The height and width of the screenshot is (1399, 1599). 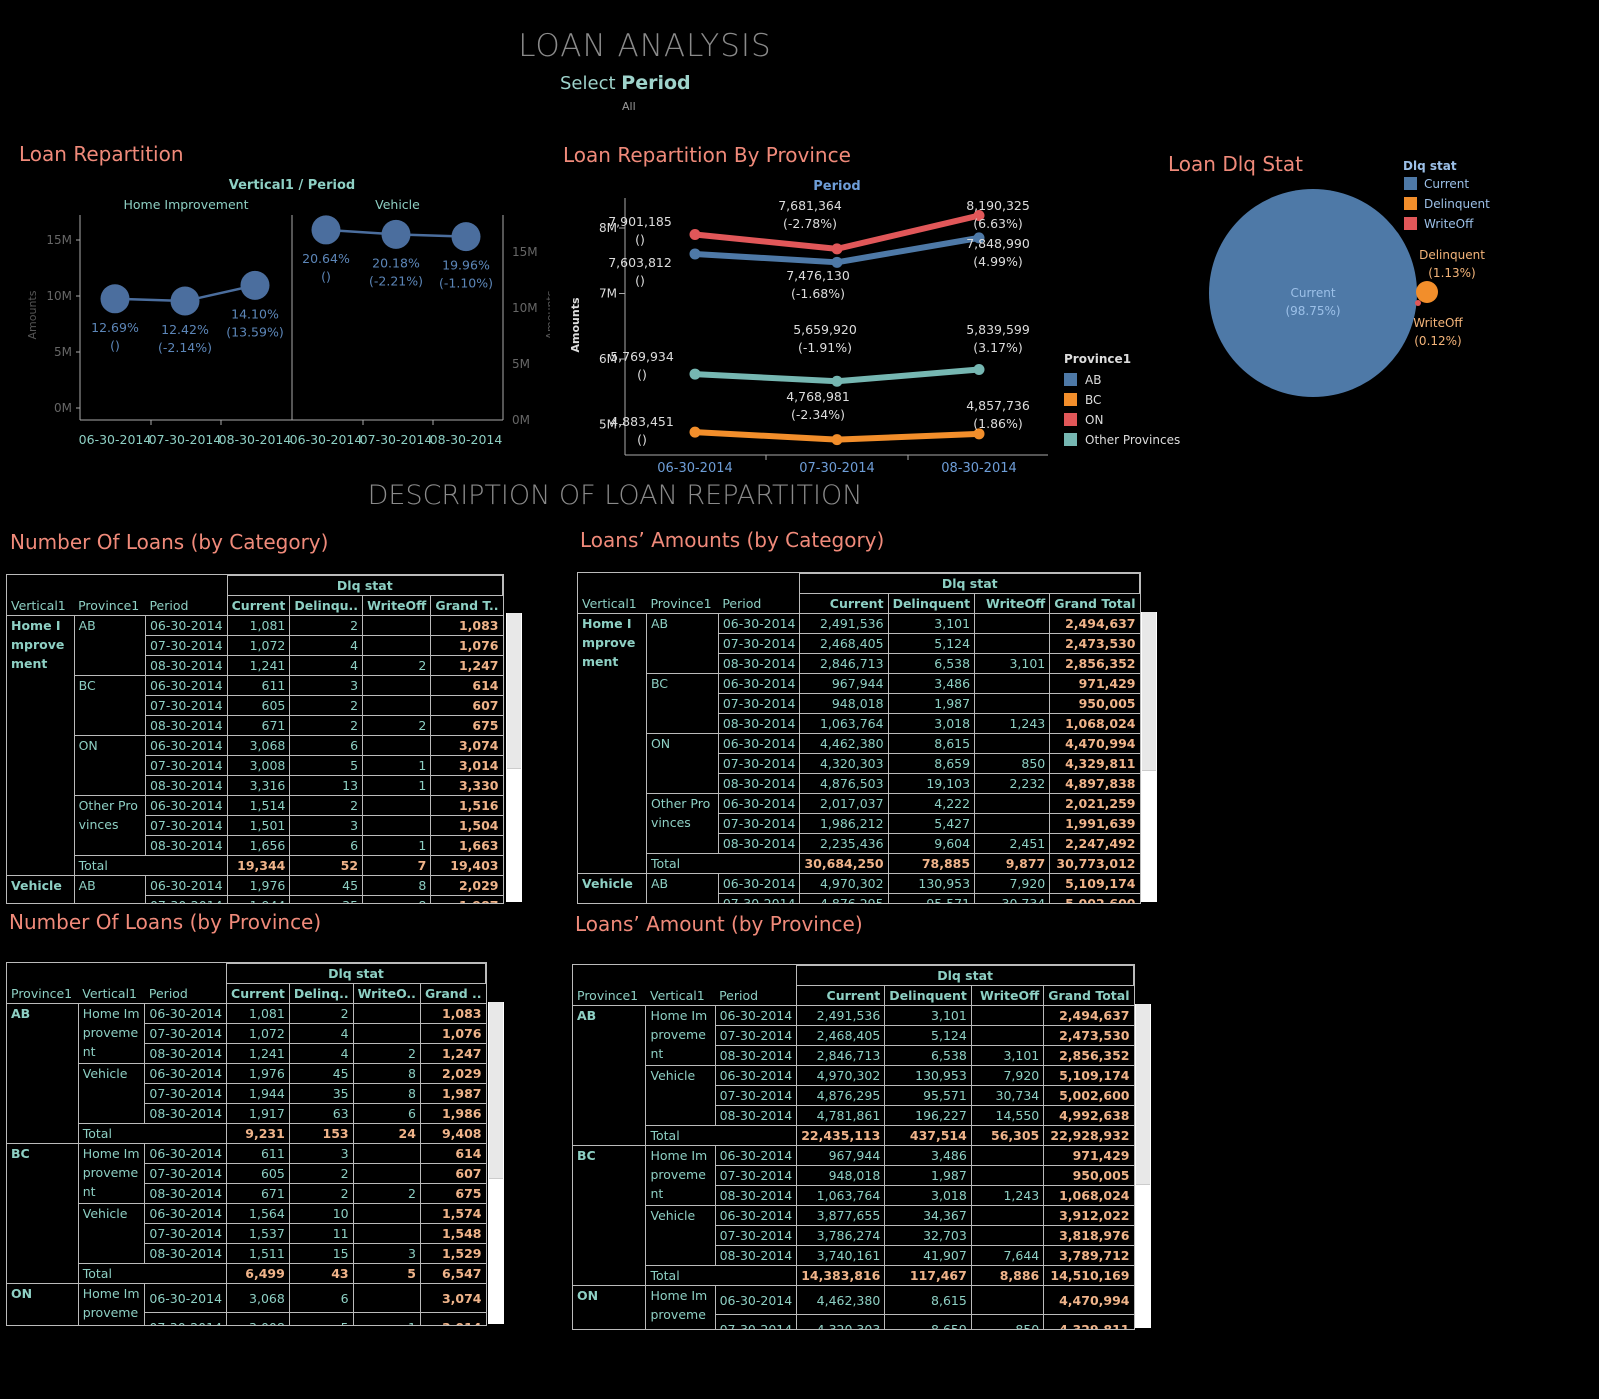 I want to click on table-row: ON 06-30-2014 4,462,380 8,615 4,470,994, so click(x=859, y=763).